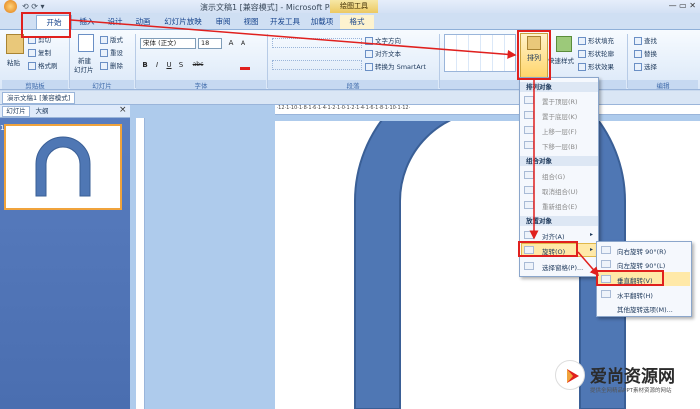 The width and height of the screenshot is (700, 409). I want to click on watermark-logo-icon, so click(570, 375).